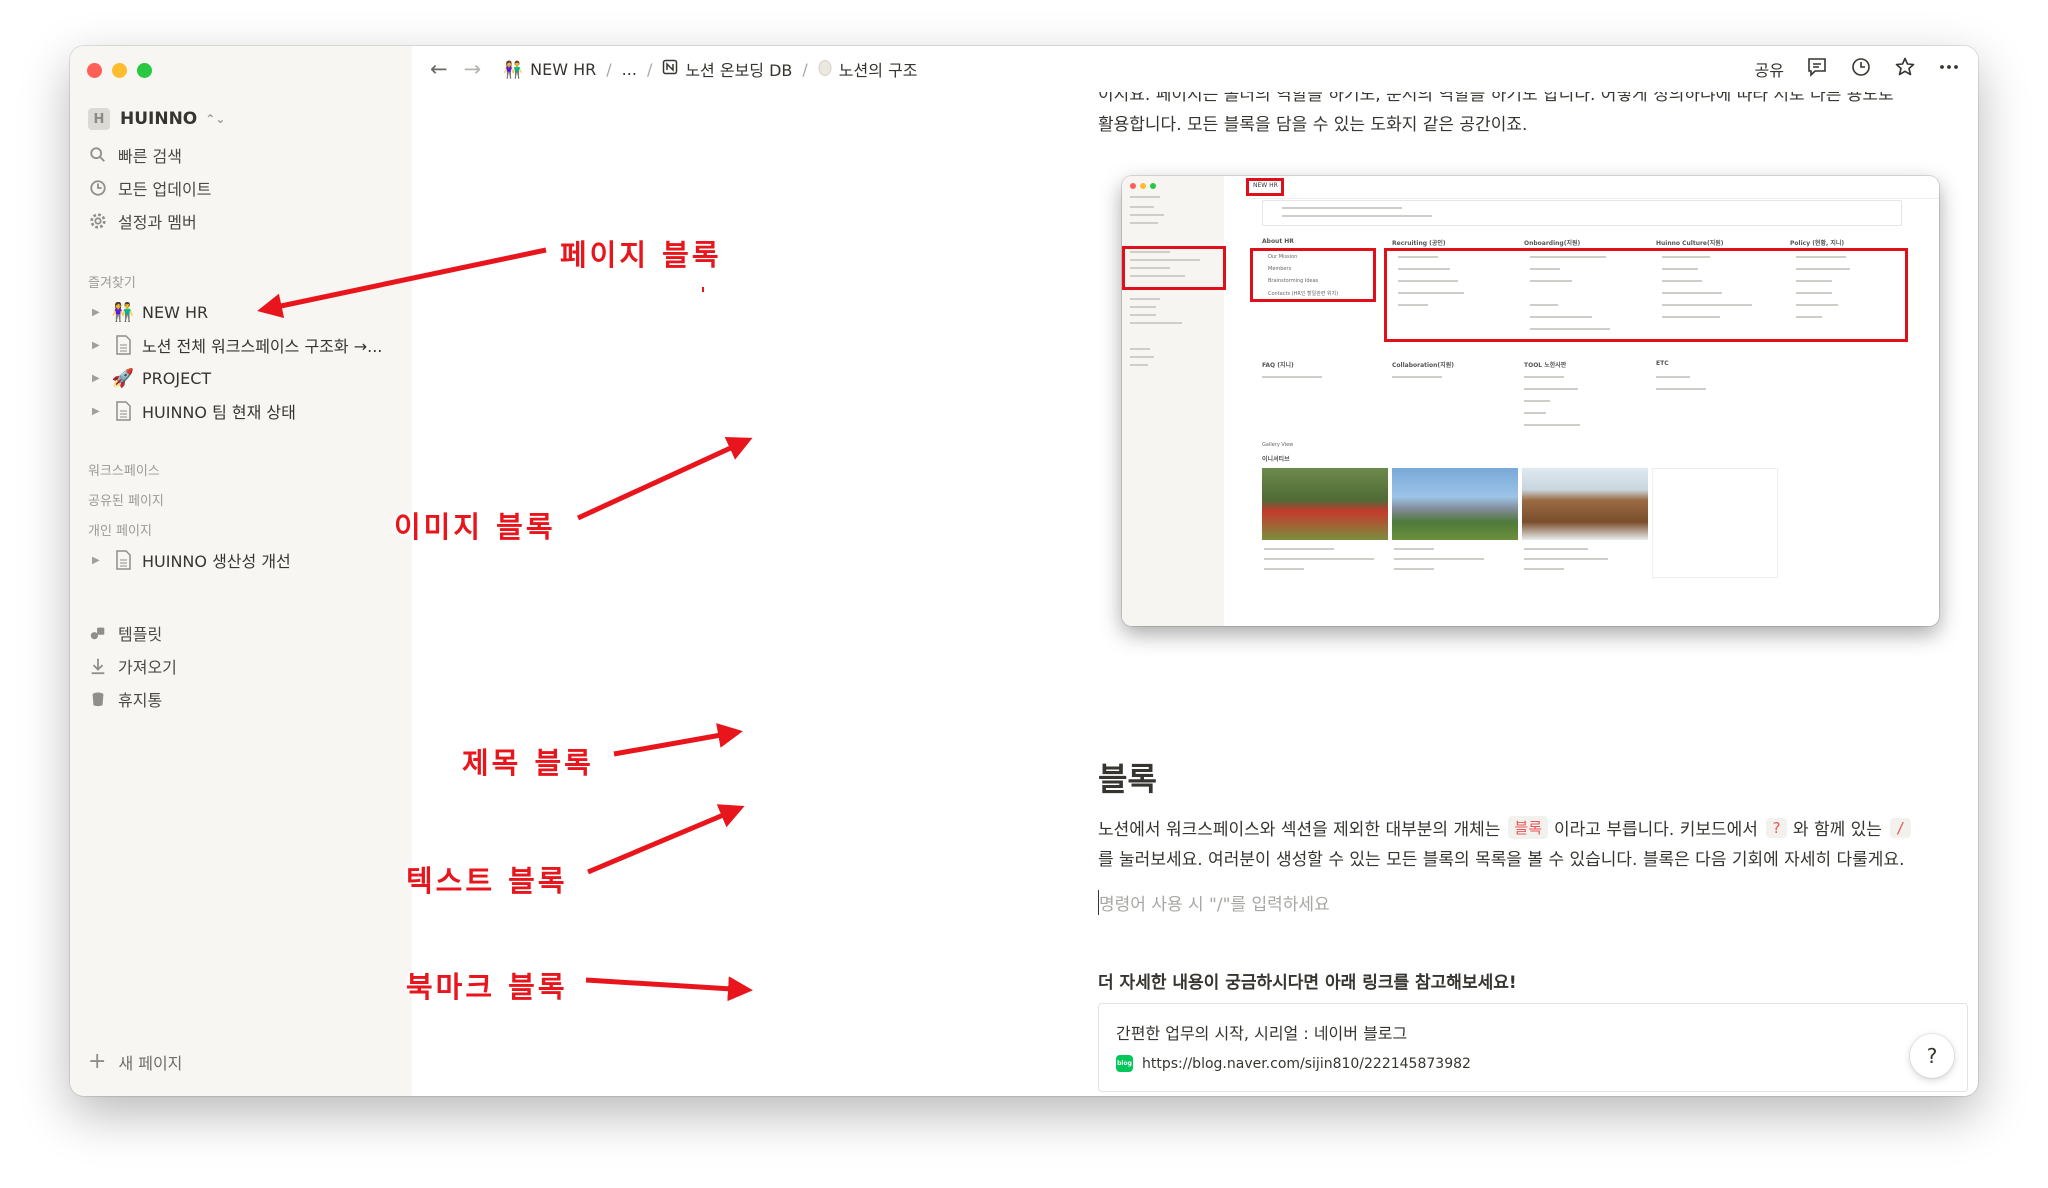  I want to click on breadcrumb-item-onboarding-db: 노션 온보딩 DB, so click(727, 69).